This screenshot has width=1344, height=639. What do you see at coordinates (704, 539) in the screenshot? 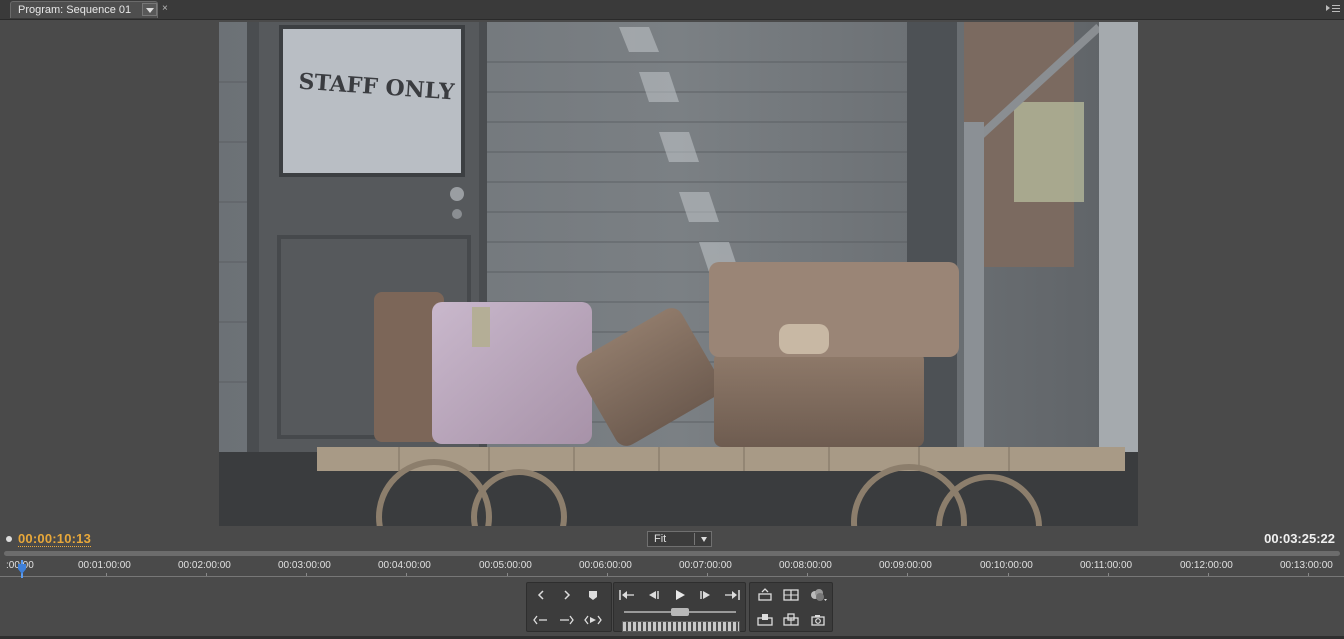
I see `chevron-down-icon` at bounding box center [704, 539].